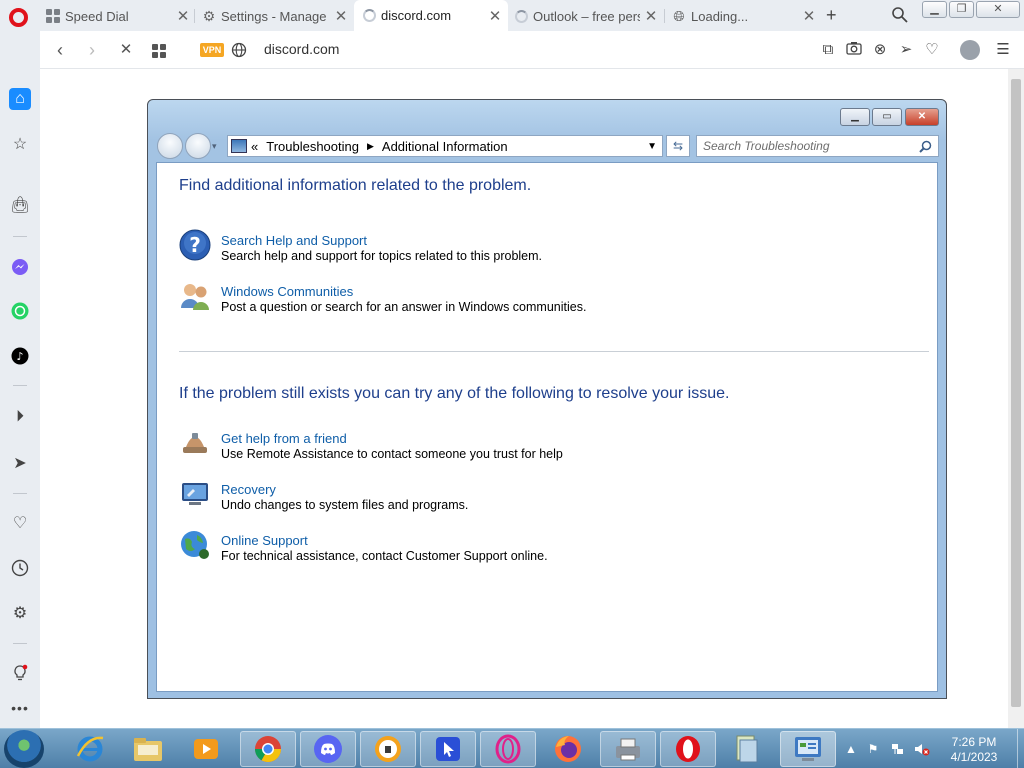  I want to click on tab-settings: ⚙ Settings - Manage ✕, so click(275, 16).